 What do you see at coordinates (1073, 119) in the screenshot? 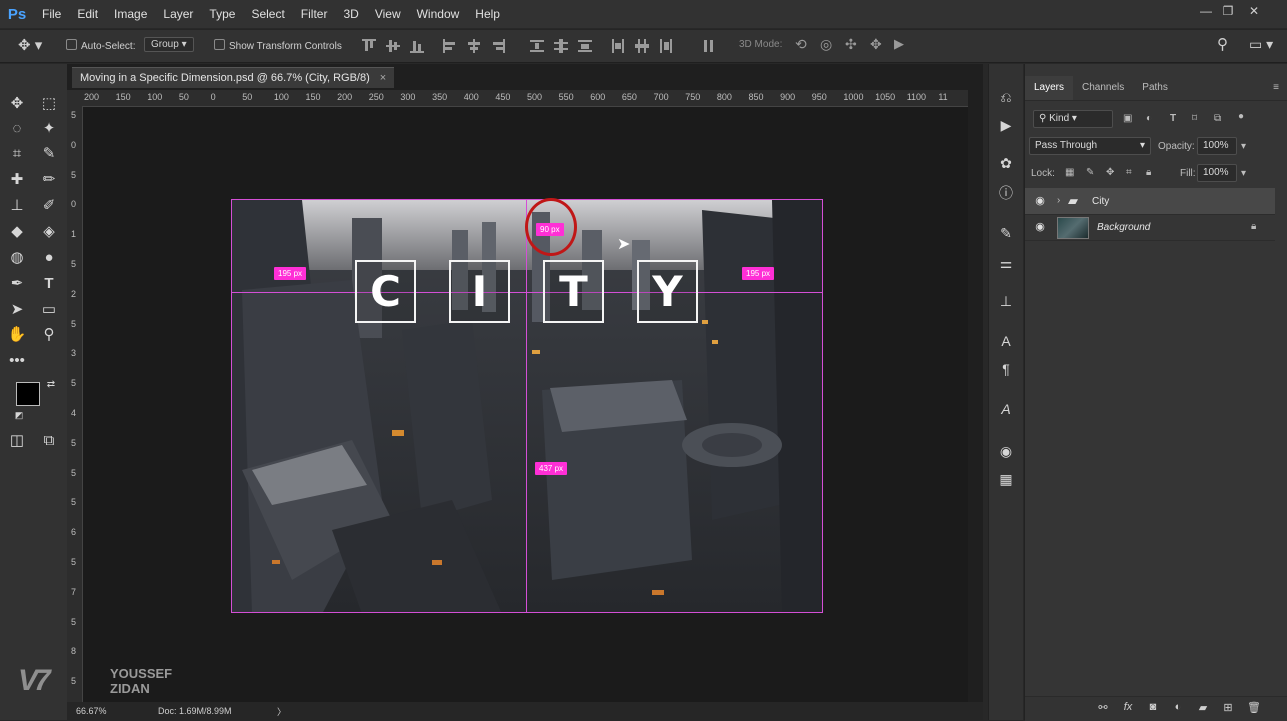
I see `layer-filter-dropdown: ⚲ Kind ▾` at bounding box center [1073, 119].